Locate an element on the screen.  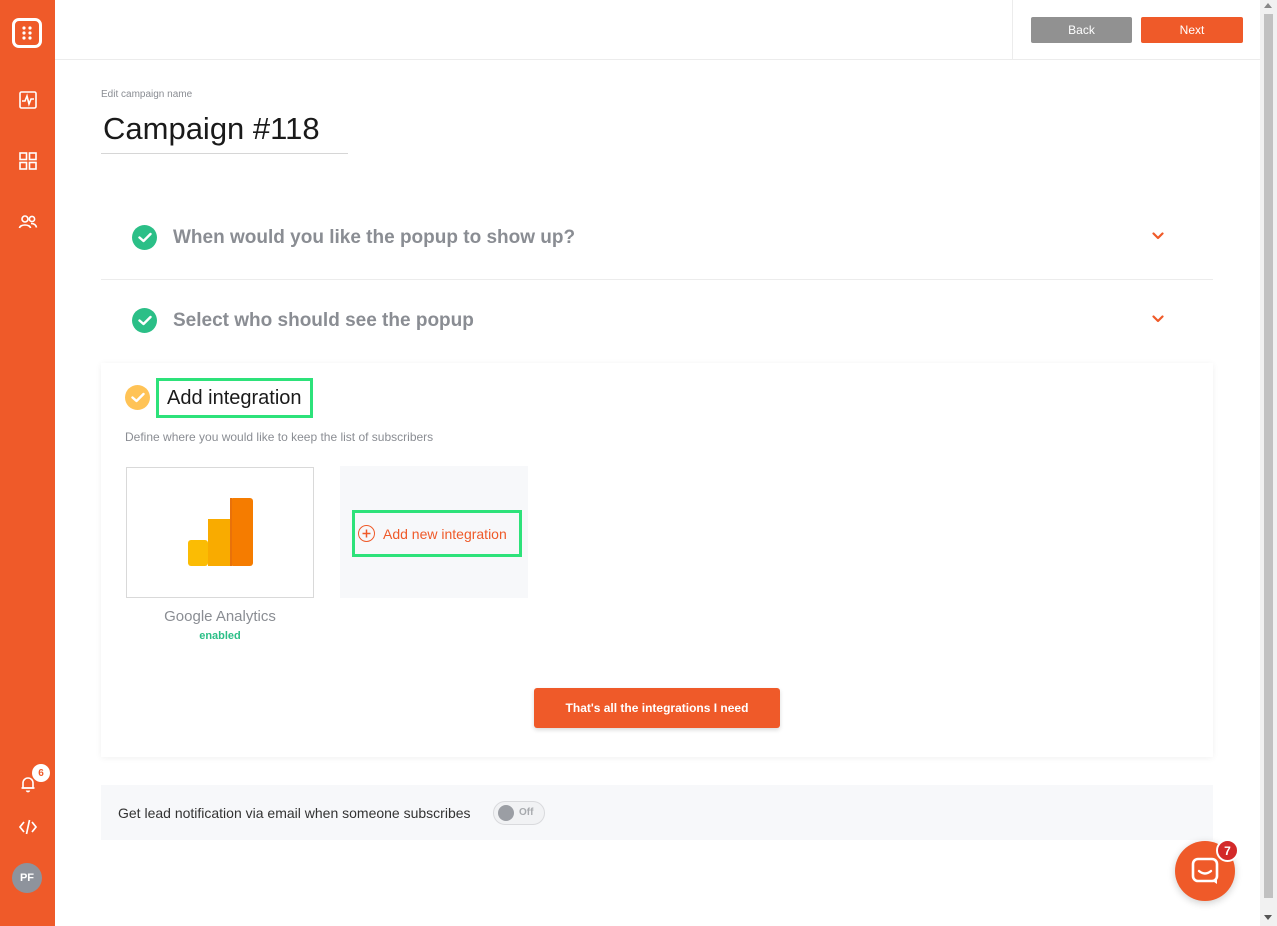
plus-circle-icon is located at coordinates (366, 533).